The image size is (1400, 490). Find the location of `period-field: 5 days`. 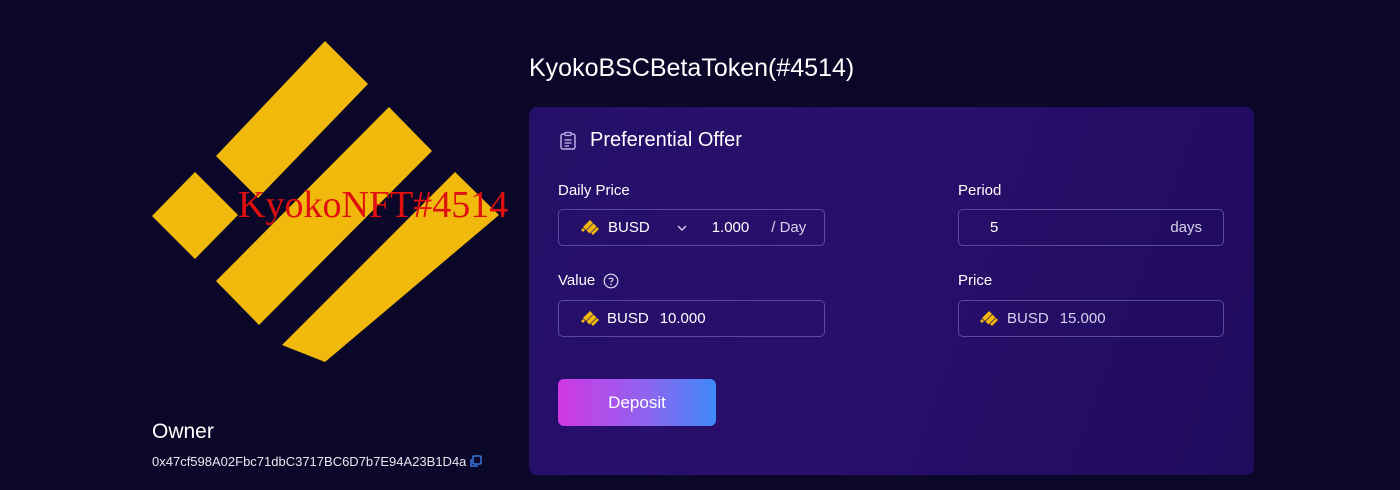

period-field: 5 days is located at coordinates (1091, 227).